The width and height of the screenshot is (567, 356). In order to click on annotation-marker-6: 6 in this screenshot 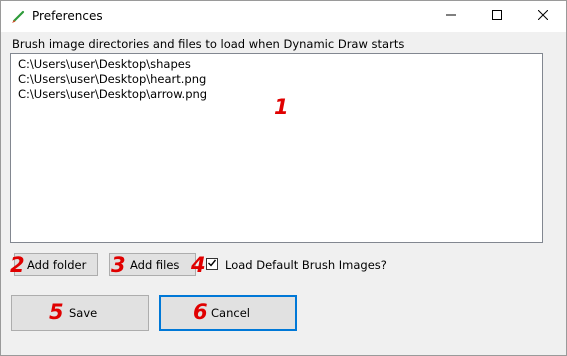, I will do `click(200, 312)`.